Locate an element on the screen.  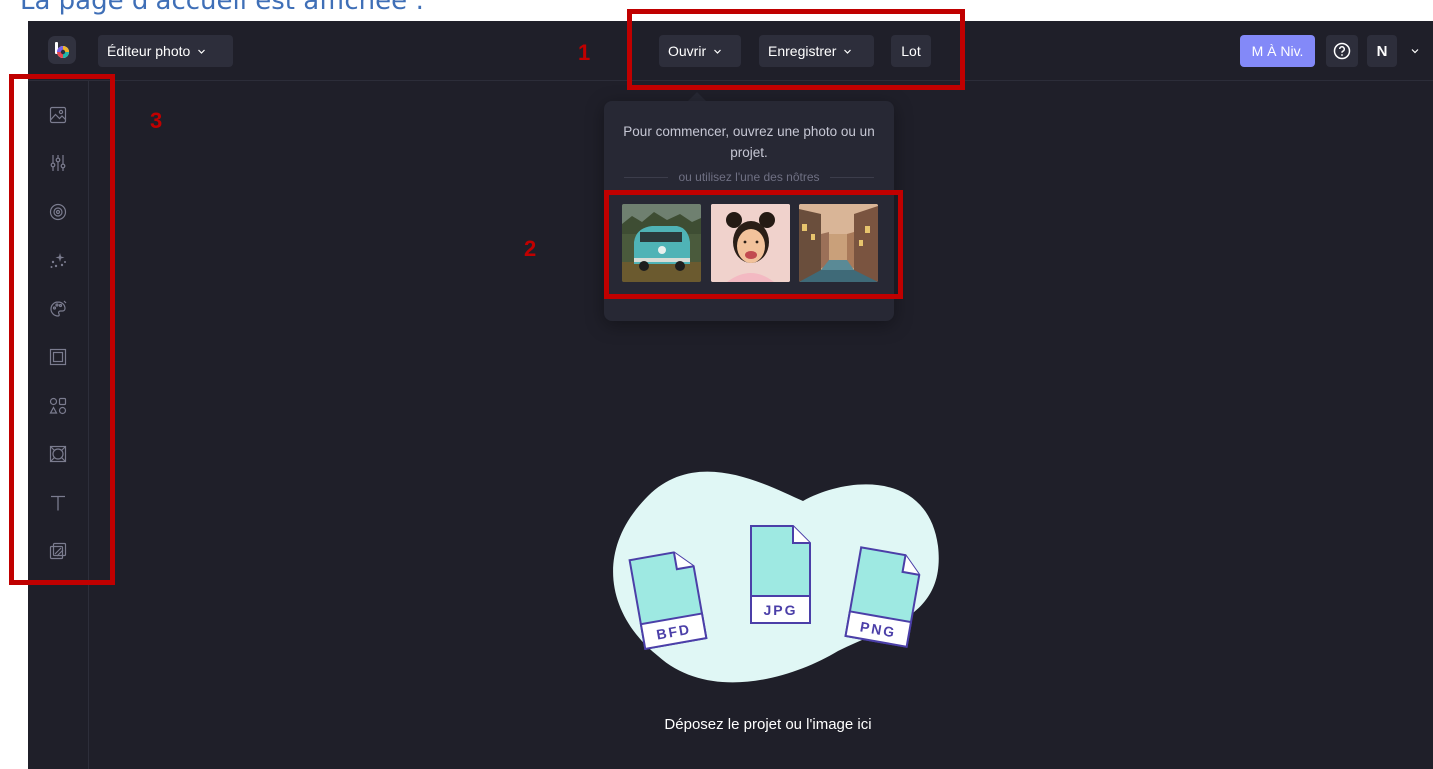
user-avatar: N is located at coordinates (1382, 51).